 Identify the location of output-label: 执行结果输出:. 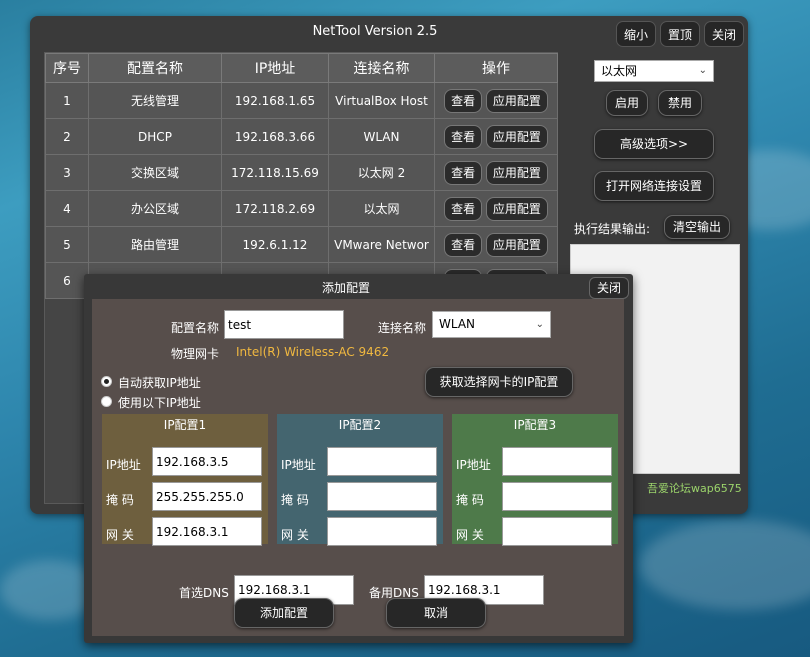
(612, 229).